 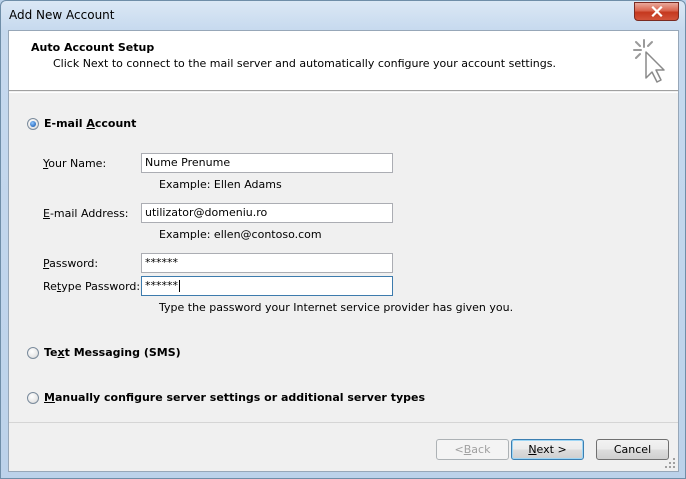 What do you see at coordinates (90, 123) in the screenshot?
I see `email-account-label: E-mail Account` at bounding box center [90, 123].